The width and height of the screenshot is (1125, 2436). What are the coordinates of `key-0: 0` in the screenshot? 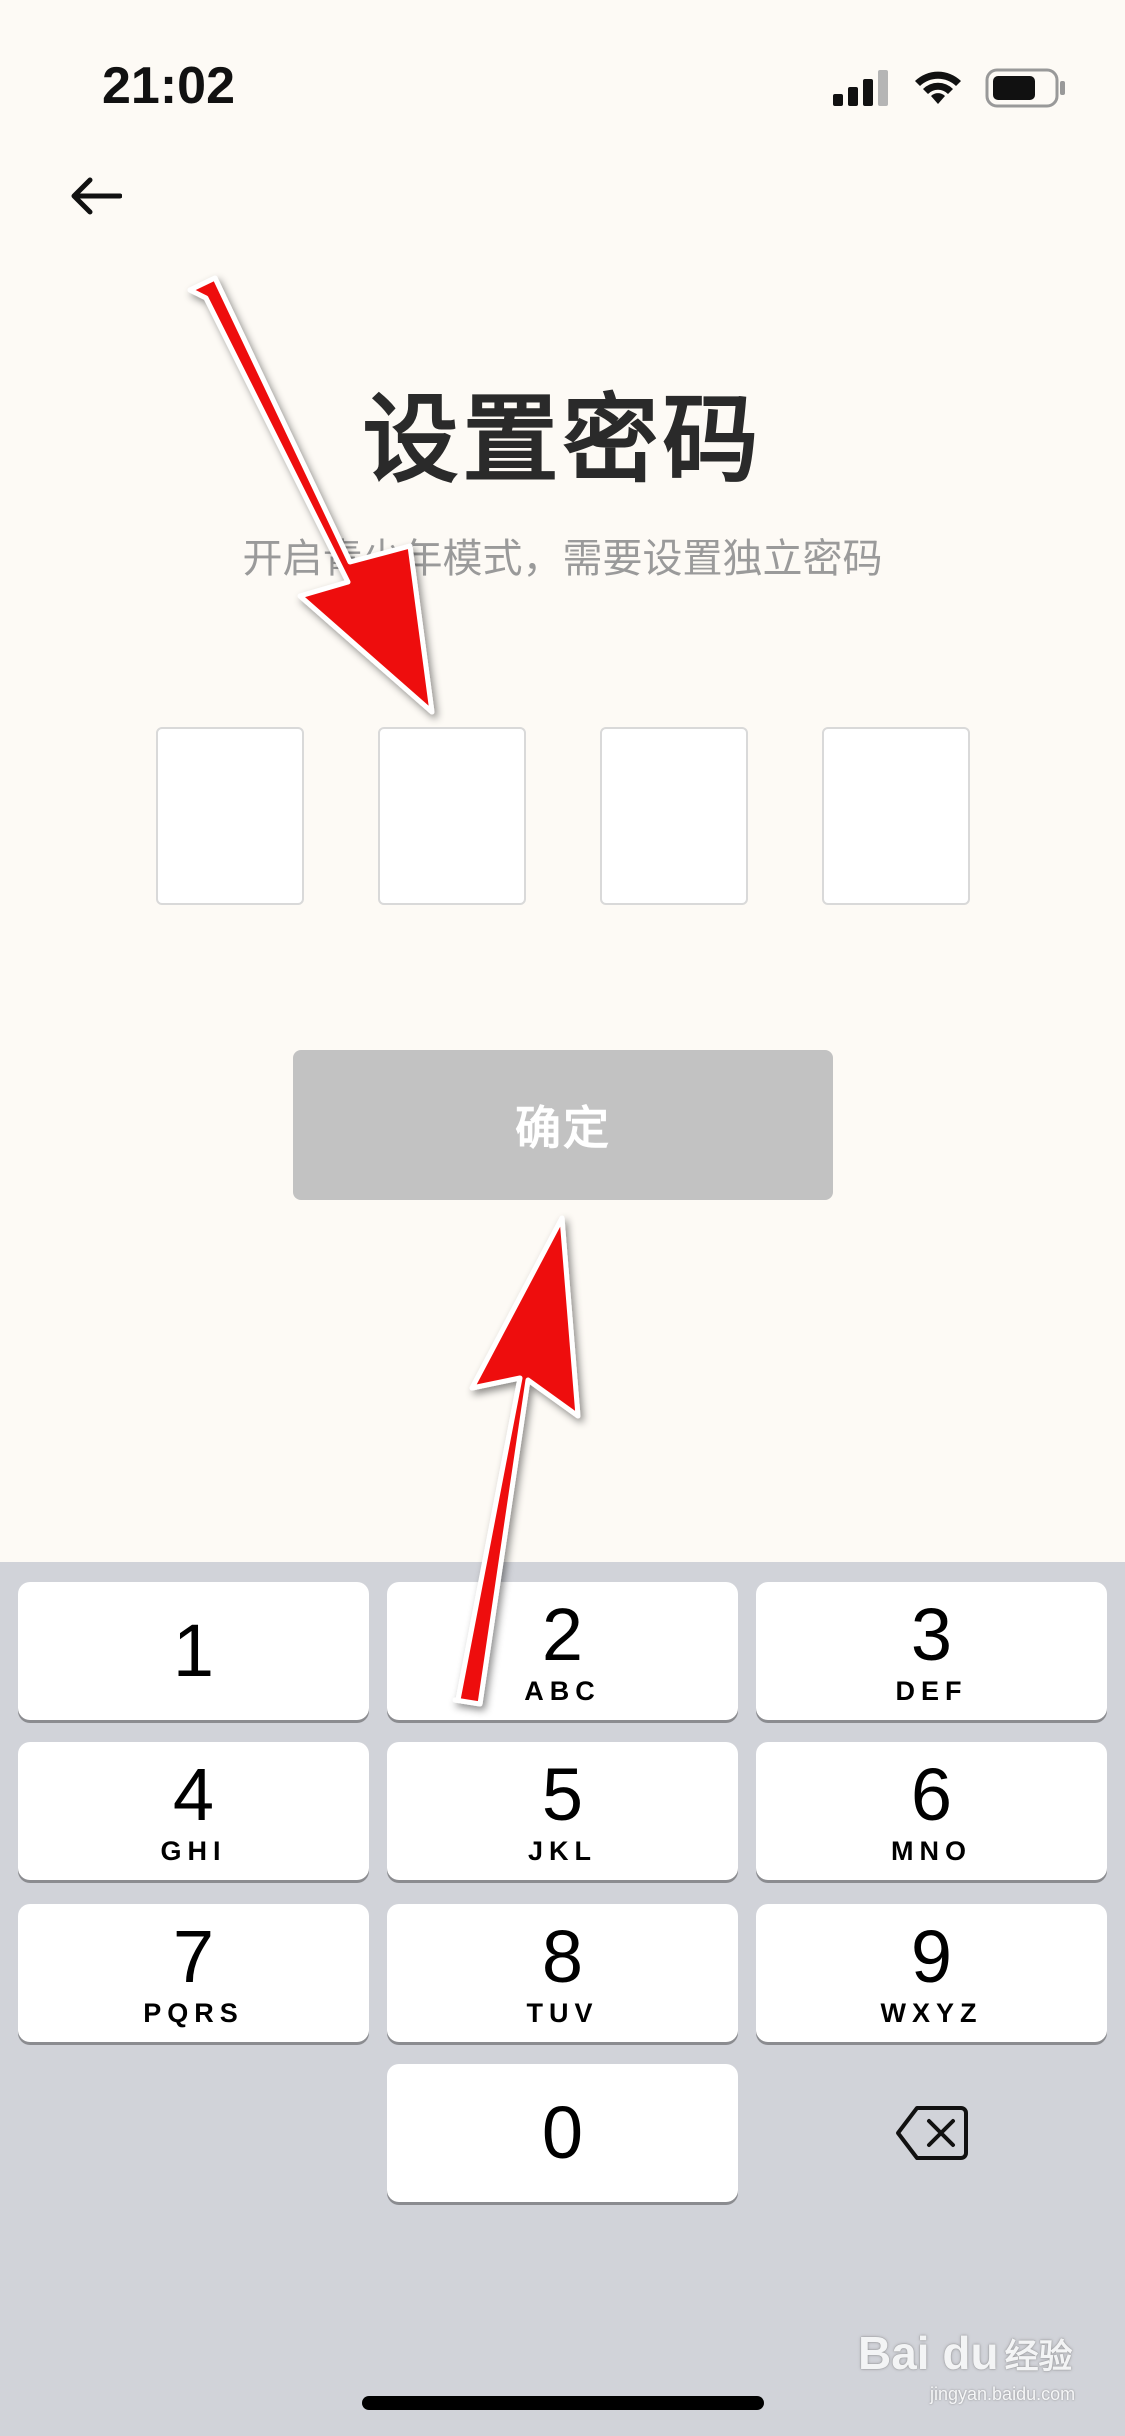 It's located at (562, 2133).